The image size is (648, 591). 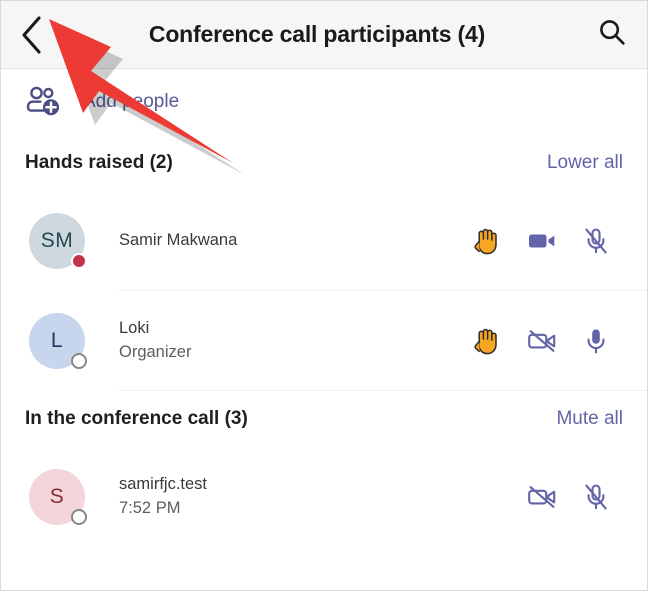 What do you see at coordinates (324, 102) in the screenshot?
I see `add-people-button: Add people` at bounding box center [324, 102].